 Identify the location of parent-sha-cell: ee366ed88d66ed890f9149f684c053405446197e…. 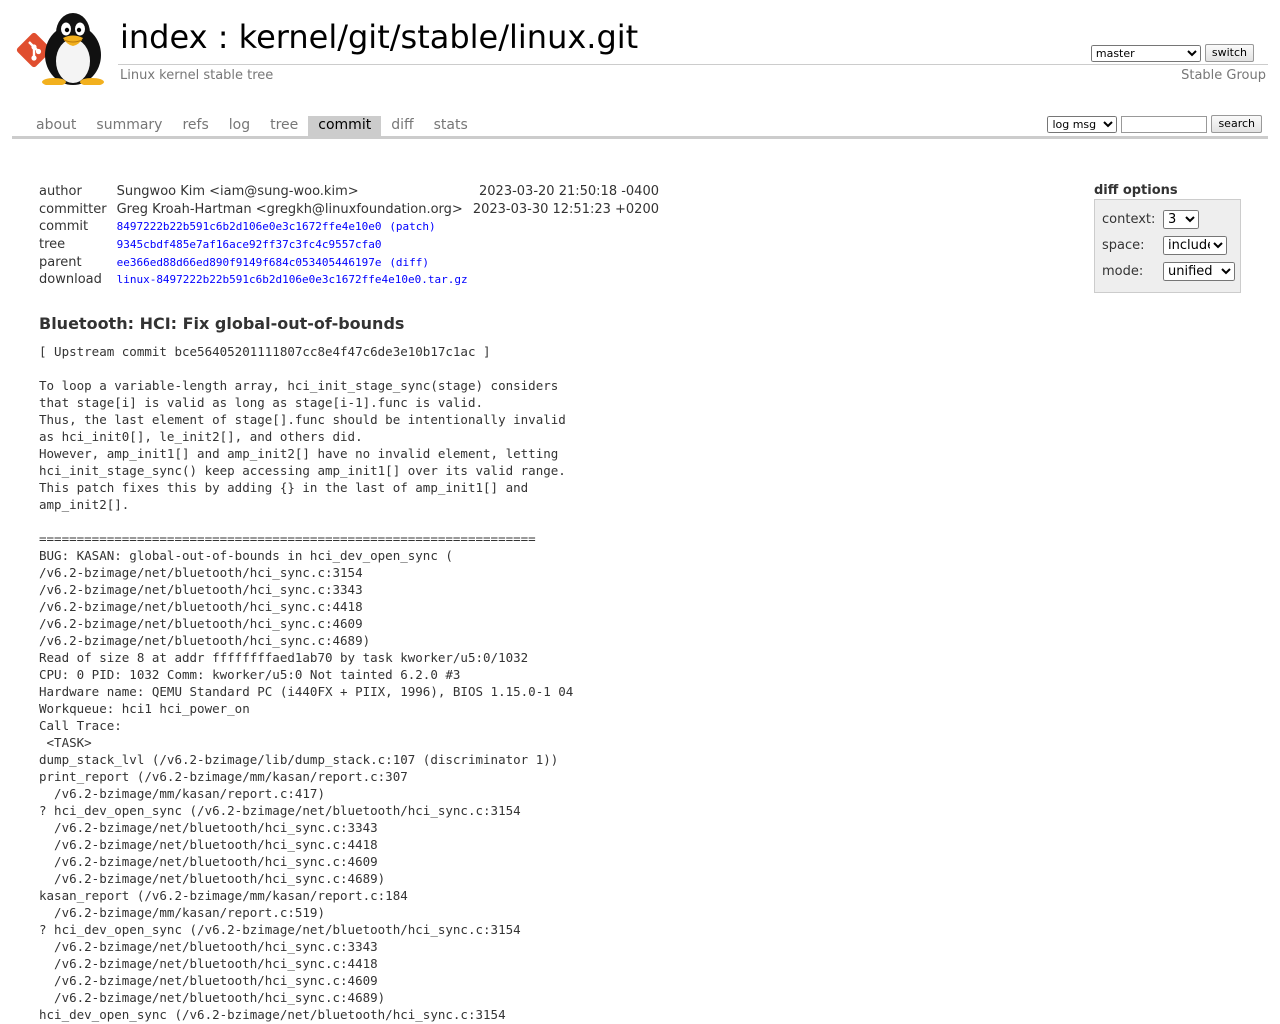
(388, 262).